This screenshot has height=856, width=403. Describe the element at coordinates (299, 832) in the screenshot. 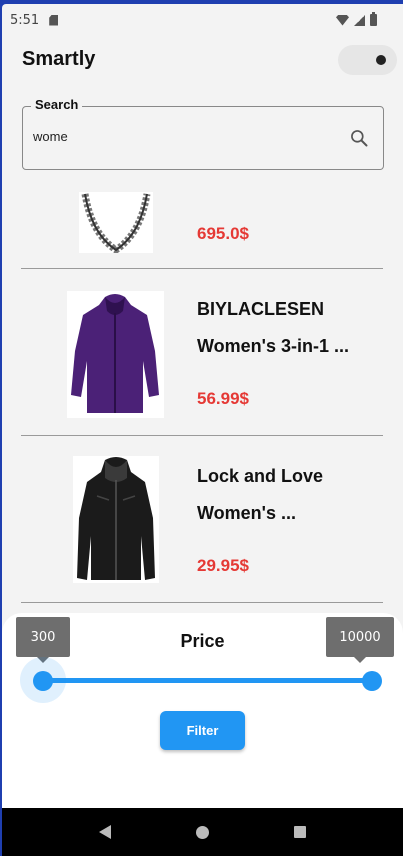

I see `recents-icon` at that location.